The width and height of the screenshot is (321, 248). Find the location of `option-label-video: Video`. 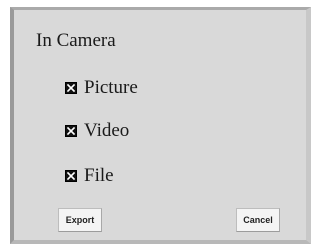

option-label-video: Video is located at coordinates (107, 130).